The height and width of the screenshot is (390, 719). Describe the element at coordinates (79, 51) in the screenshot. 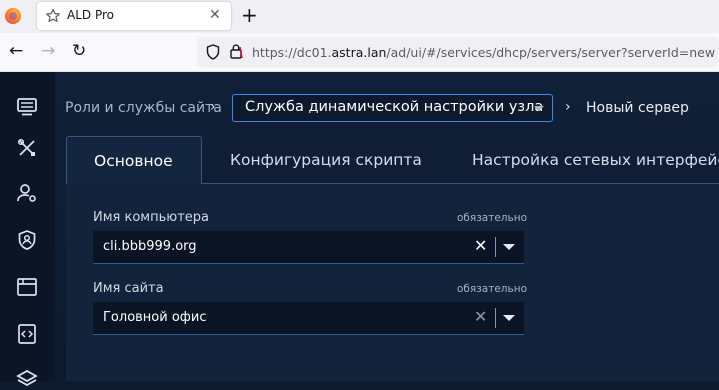

I see `reload-button: ↻` at that location.